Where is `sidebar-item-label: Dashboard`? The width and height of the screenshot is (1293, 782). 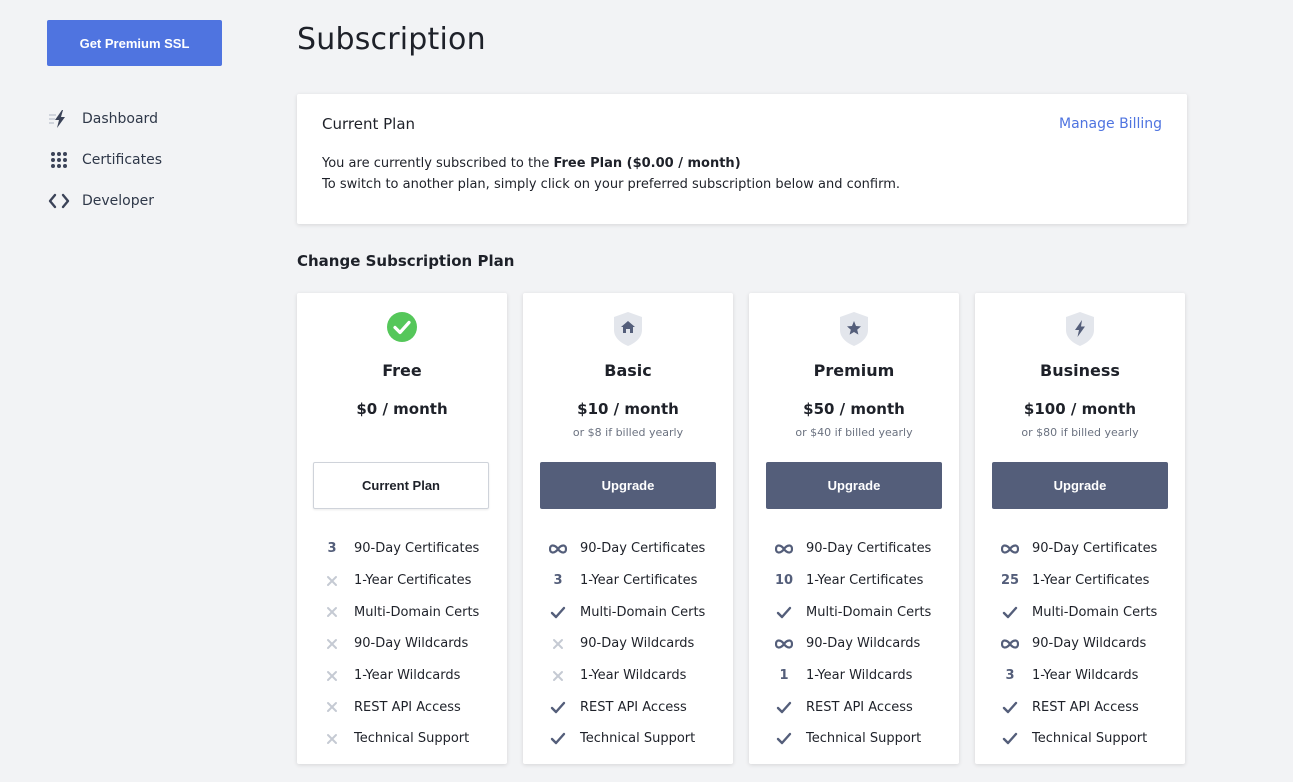 sidebar-item-label: Dashboard is located at coordinates (120, 118).